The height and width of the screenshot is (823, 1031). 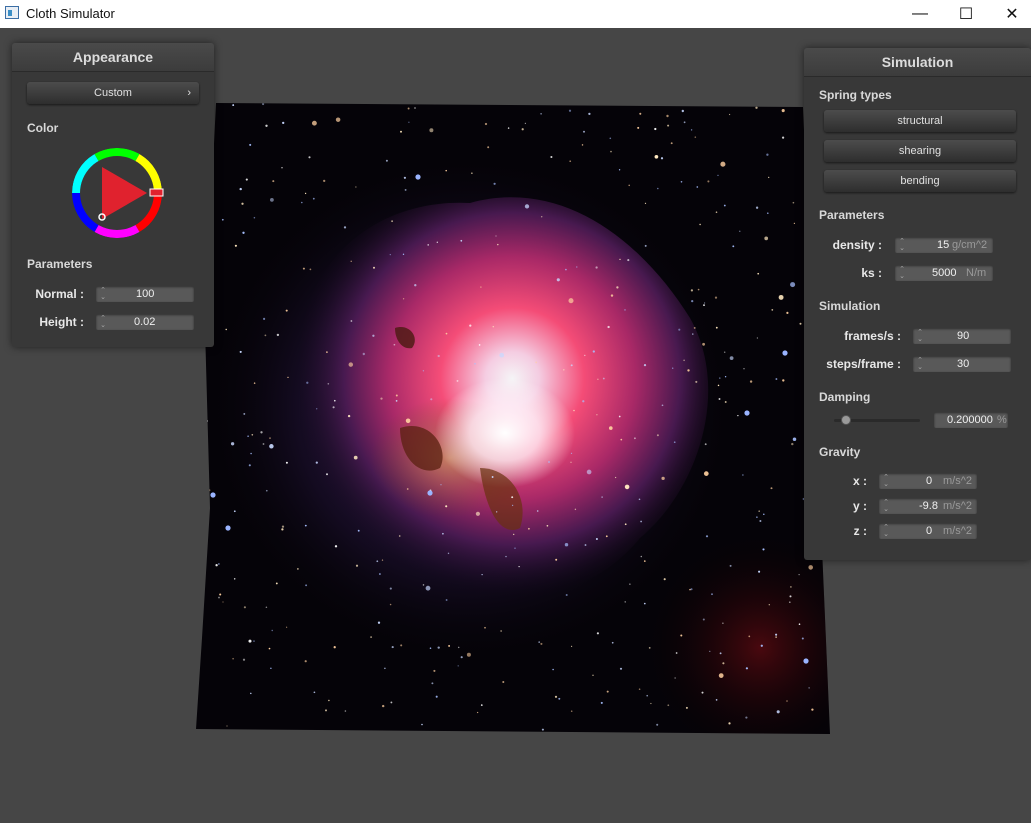 What do you see at coordinates (928, 481) in the screenshot?
I see `gravity-x-input: ⌃ ⌄ 0 m/s^2` at bounding box center [928, 481].